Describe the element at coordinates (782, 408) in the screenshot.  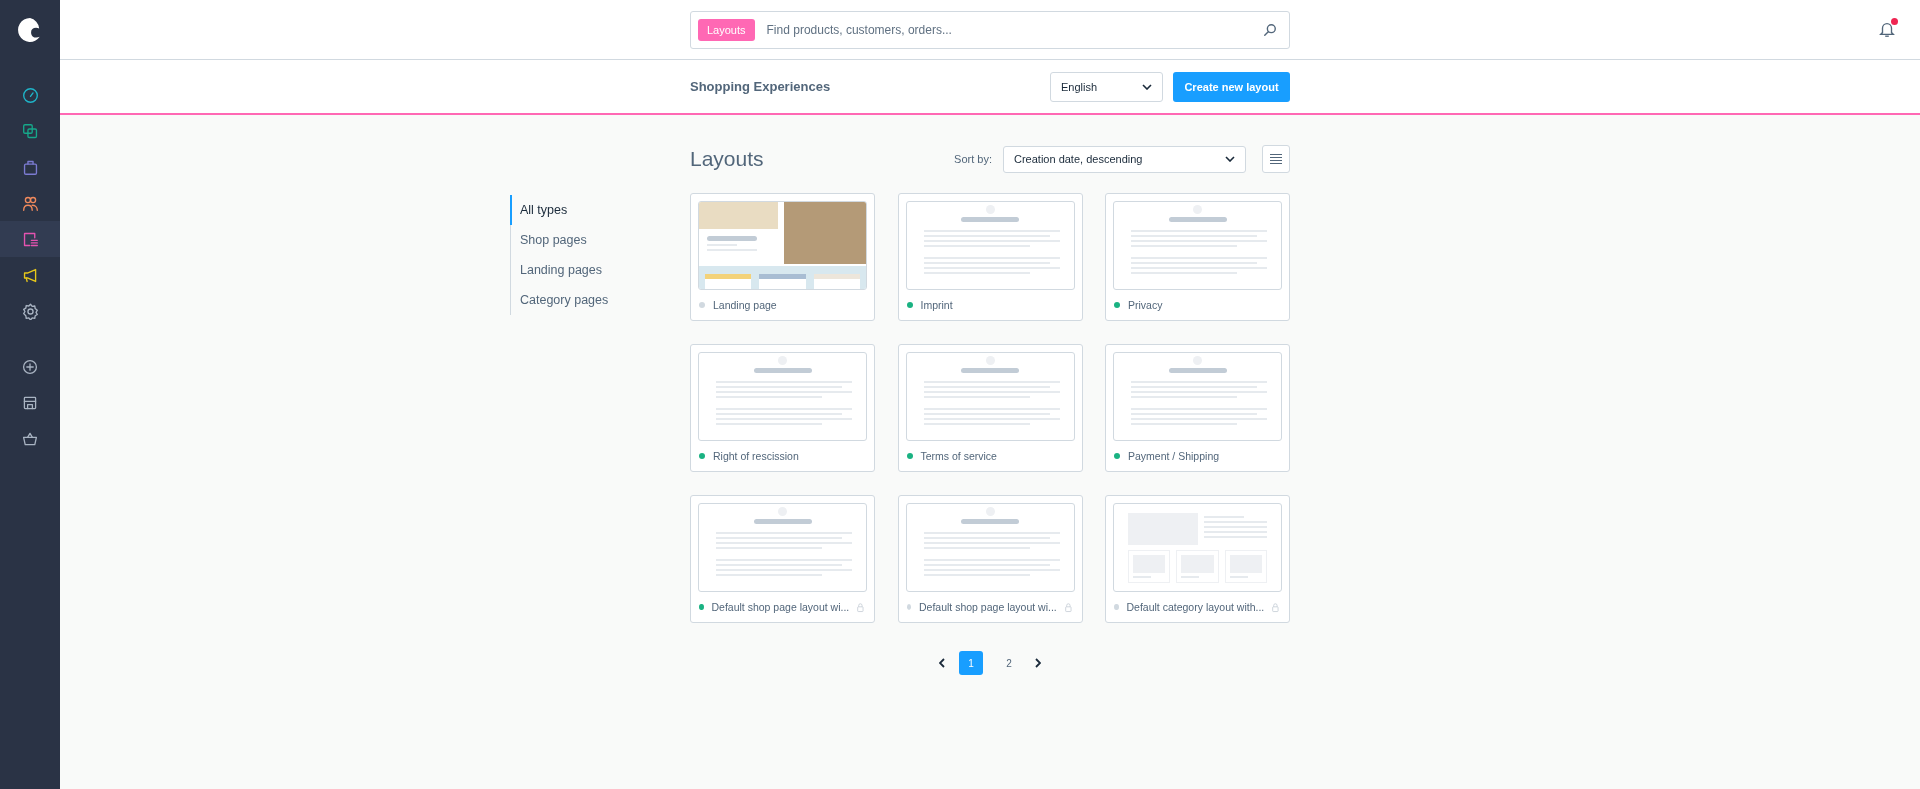
I see `layout-card: Right of rescission` at that location.